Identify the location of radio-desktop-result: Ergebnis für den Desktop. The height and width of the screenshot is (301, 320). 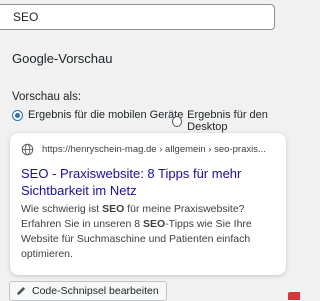
(236, 121).